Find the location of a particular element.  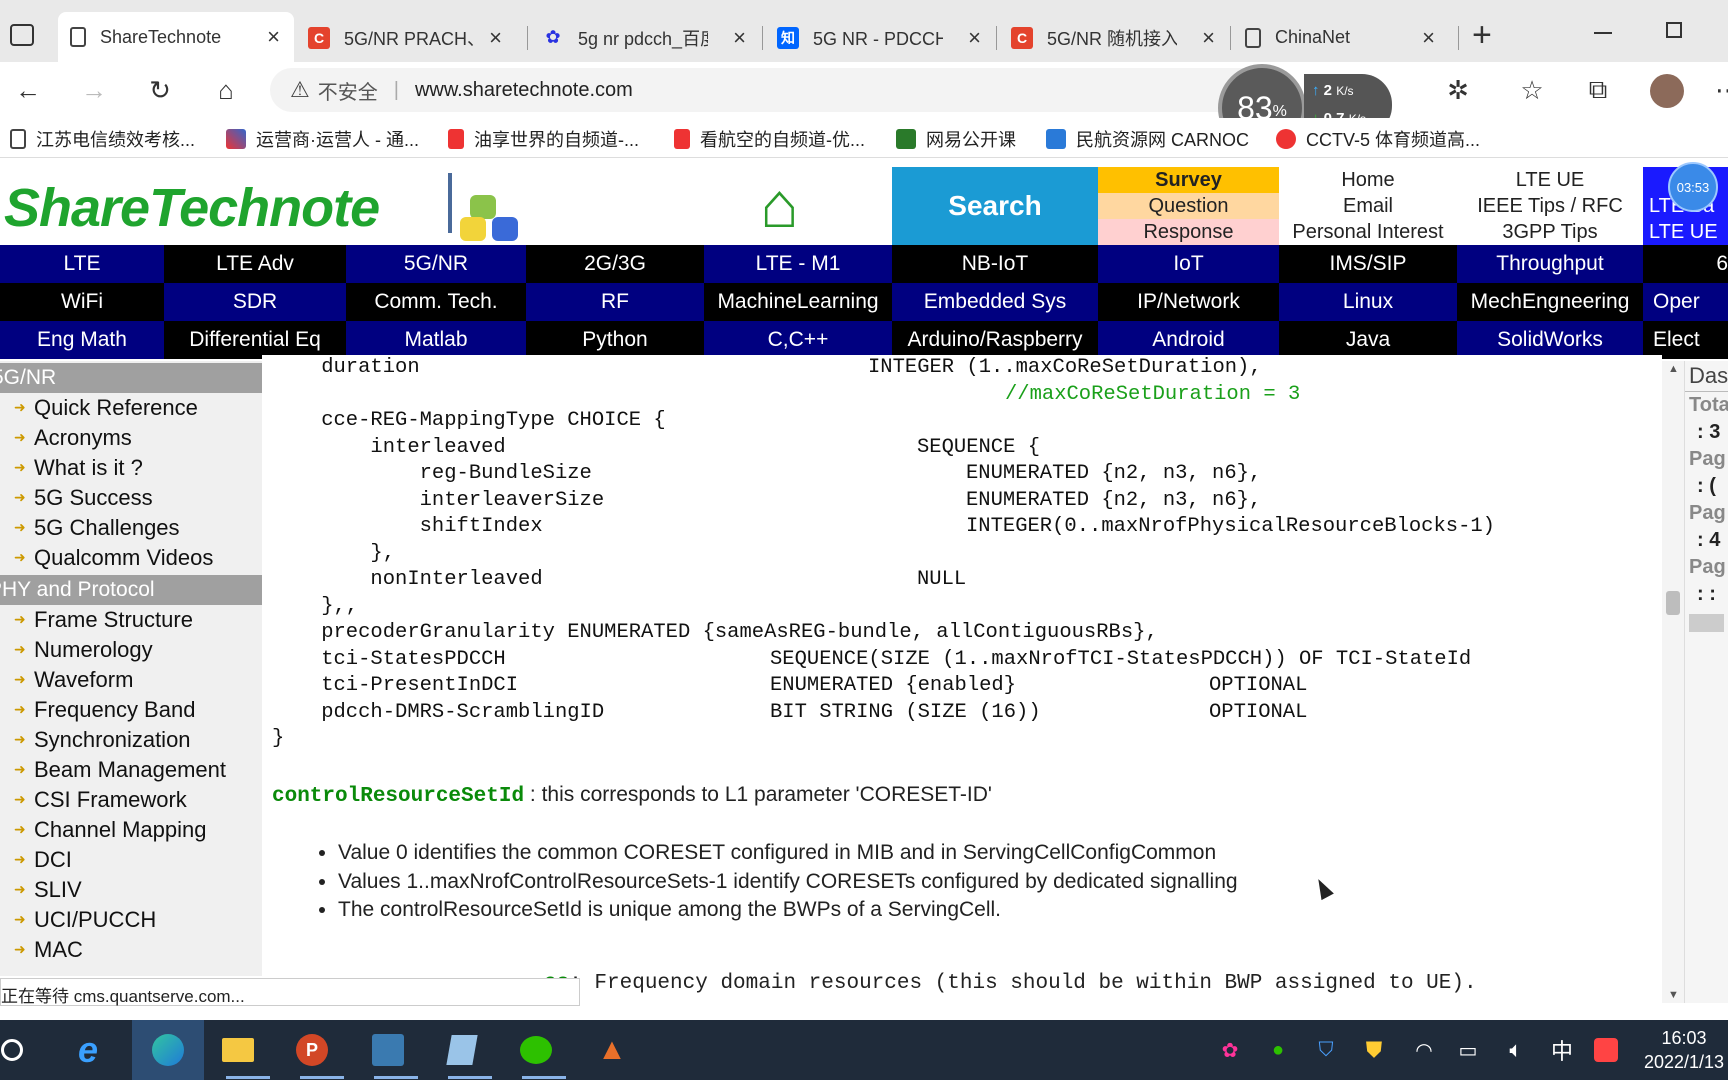

nav-electronics: Elect is located at coordinates (1685, 340).